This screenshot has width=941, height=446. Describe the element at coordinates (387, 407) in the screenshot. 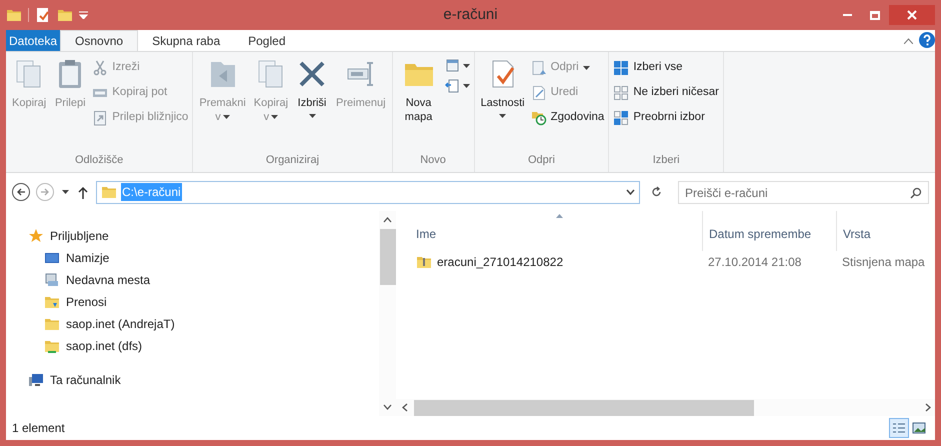

I see `scroll-down-icon` at that location.